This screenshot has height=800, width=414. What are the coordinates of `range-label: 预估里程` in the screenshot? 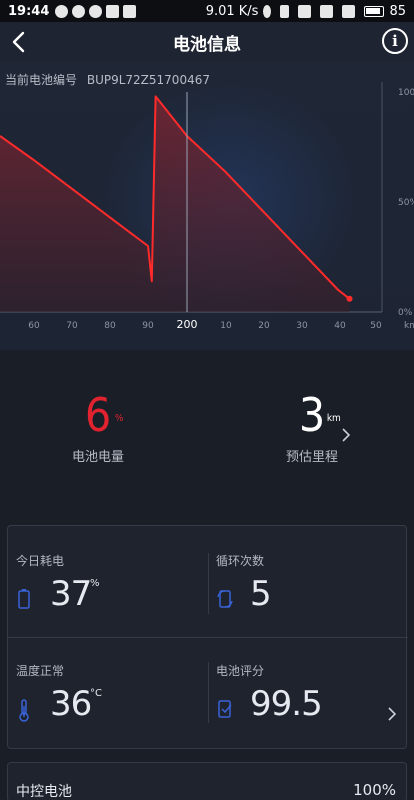 It's located at (311, 457).